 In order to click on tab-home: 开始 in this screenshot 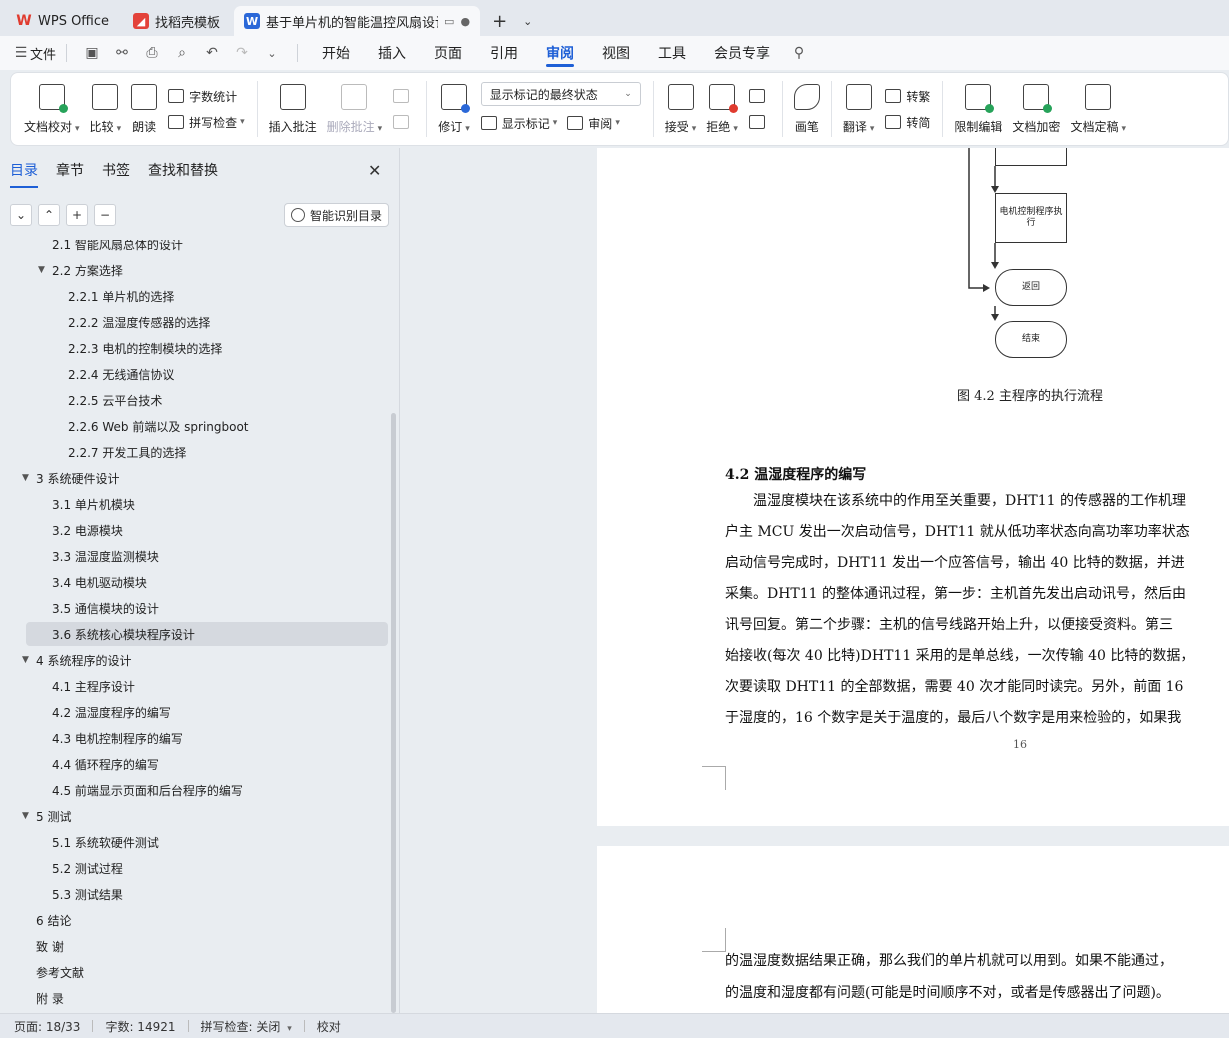, I will do `click(336, 53)`.